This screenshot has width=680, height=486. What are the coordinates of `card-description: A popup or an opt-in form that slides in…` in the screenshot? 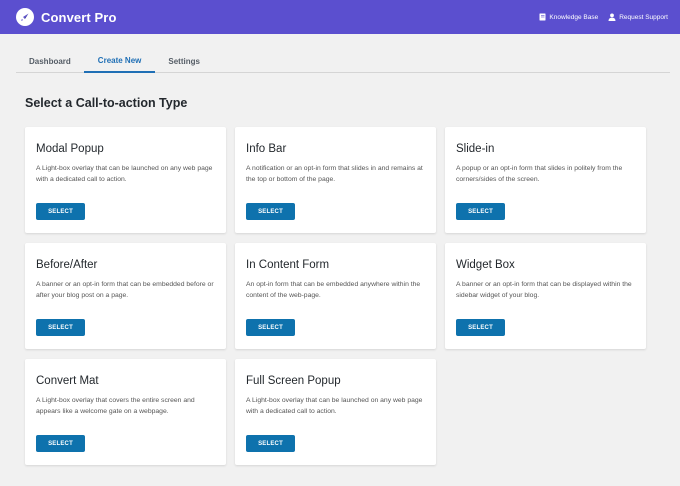 It's located at (539, 174).